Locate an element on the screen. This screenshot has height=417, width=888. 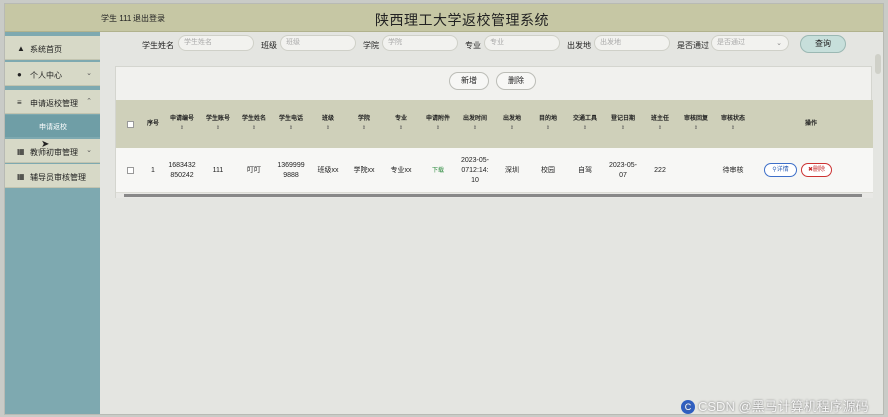
sidebar-item-counselor-review: ▦ 辅导员审核管理 is located at coordinates (52, 176).